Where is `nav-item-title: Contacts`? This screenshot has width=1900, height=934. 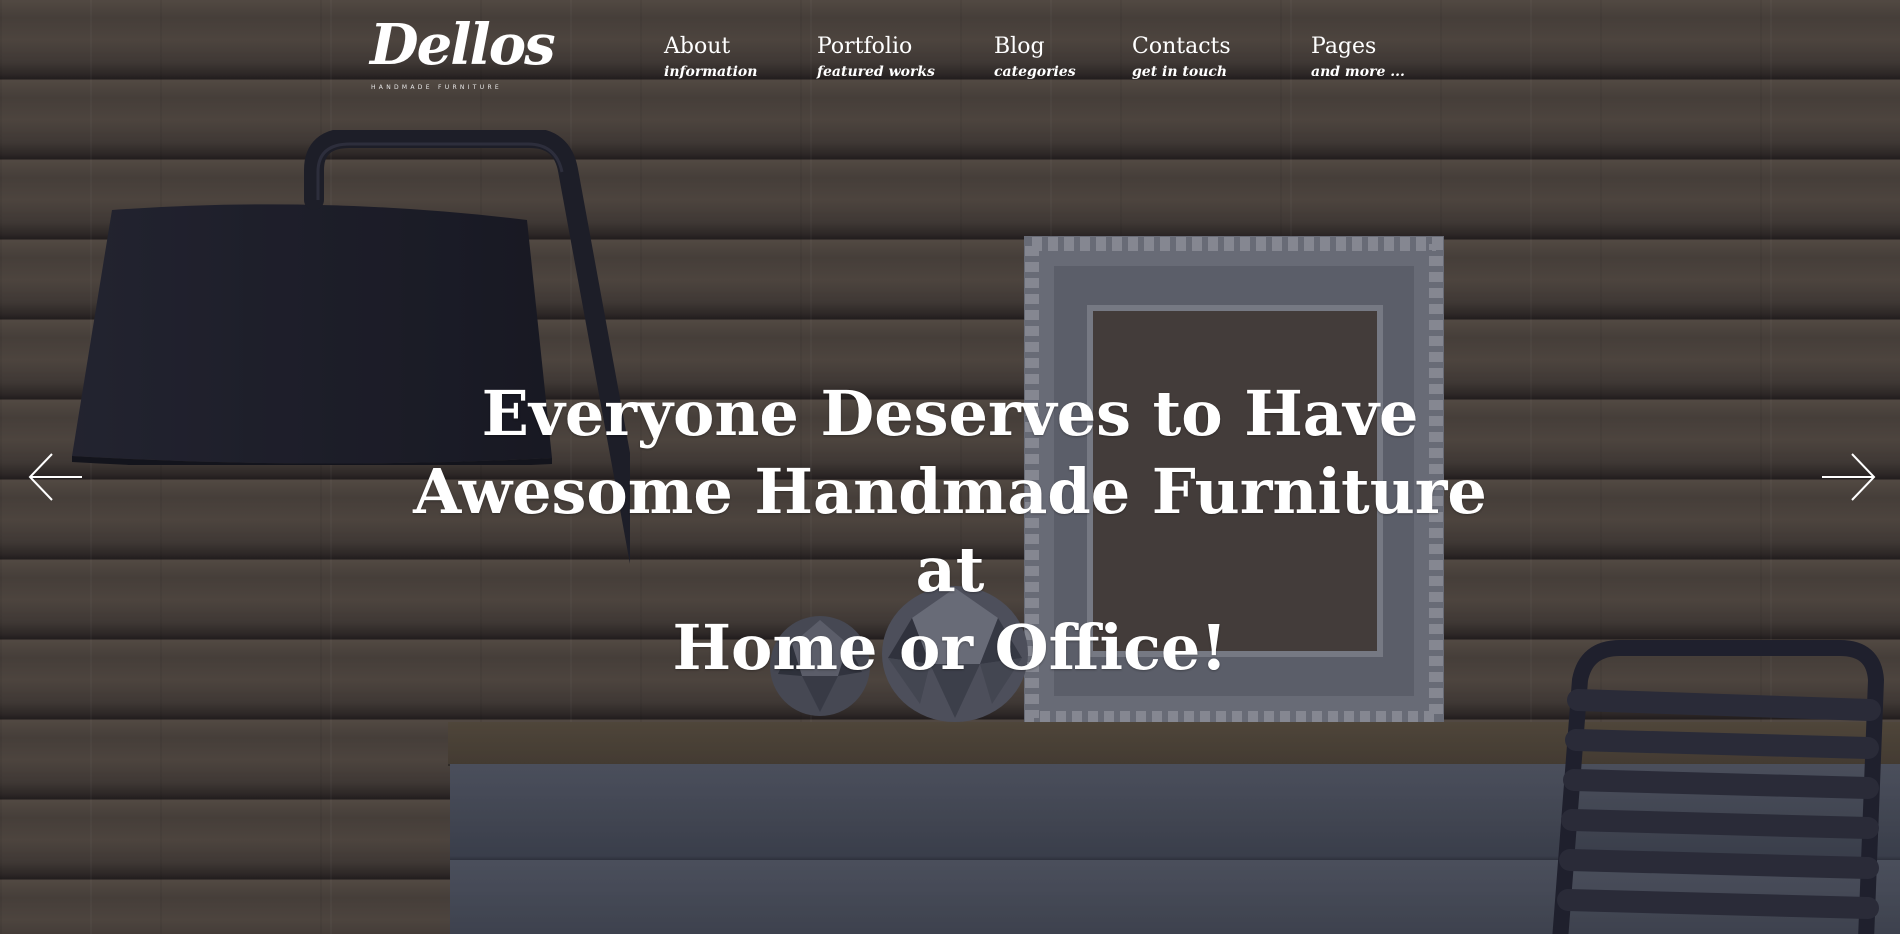
nav-item-title: Contacts is located at coordinates (1181, 46).